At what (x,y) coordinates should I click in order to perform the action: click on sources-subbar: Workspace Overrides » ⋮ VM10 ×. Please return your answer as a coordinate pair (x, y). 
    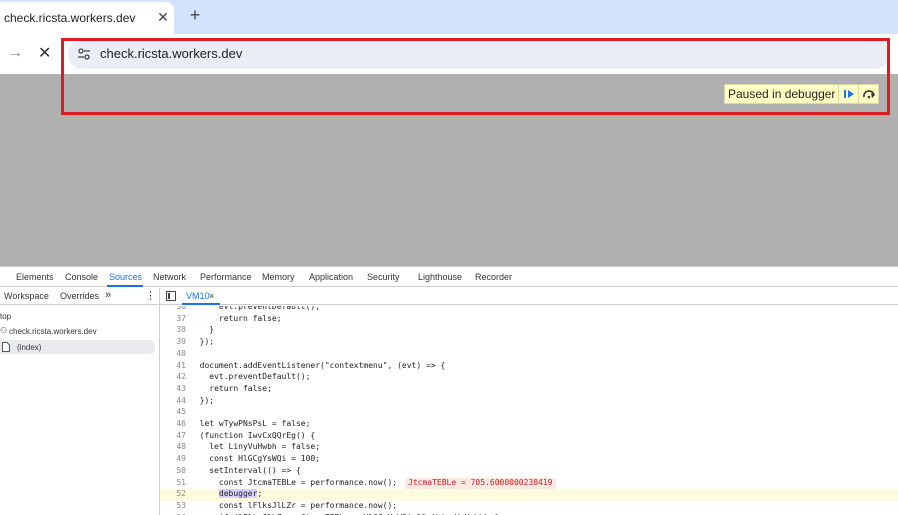
    Looking at the image, I should click on (449, 296).